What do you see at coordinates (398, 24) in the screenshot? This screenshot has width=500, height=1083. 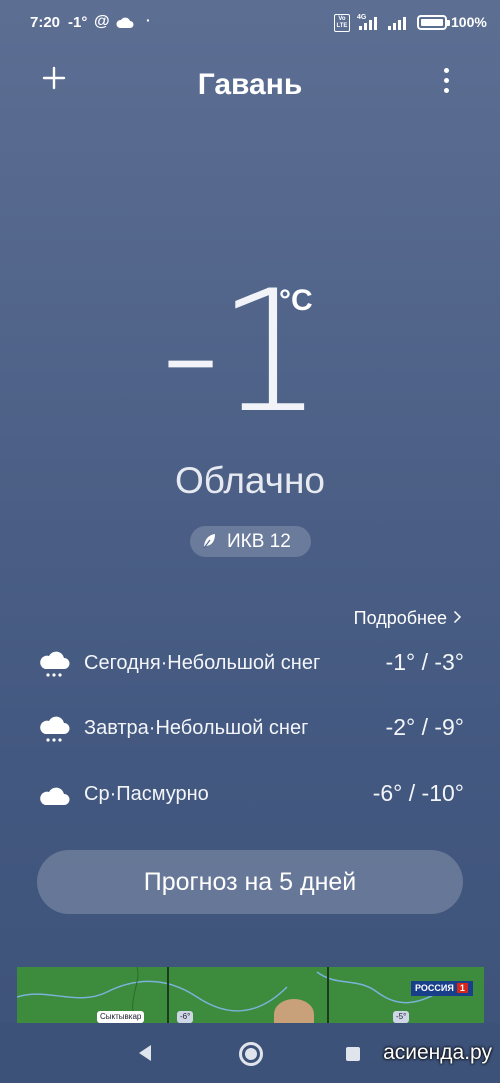 I see `signal-icon-sim2` at bounding box center [398, 24].